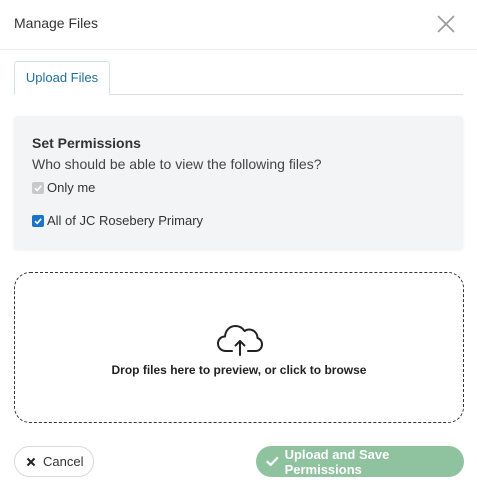  Describe the element at coordinates (86, 143) in the screenshot. I see `permissions-heading: Set Permissions` at that location.